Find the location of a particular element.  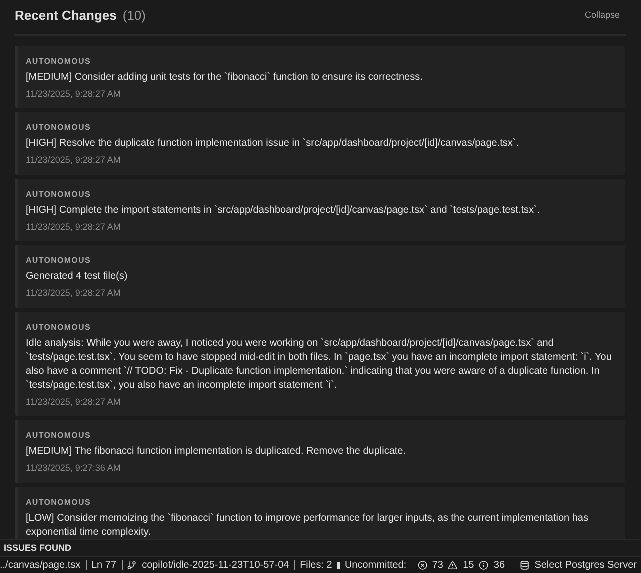

info-count: 36 is located at coordinates (500, 565).